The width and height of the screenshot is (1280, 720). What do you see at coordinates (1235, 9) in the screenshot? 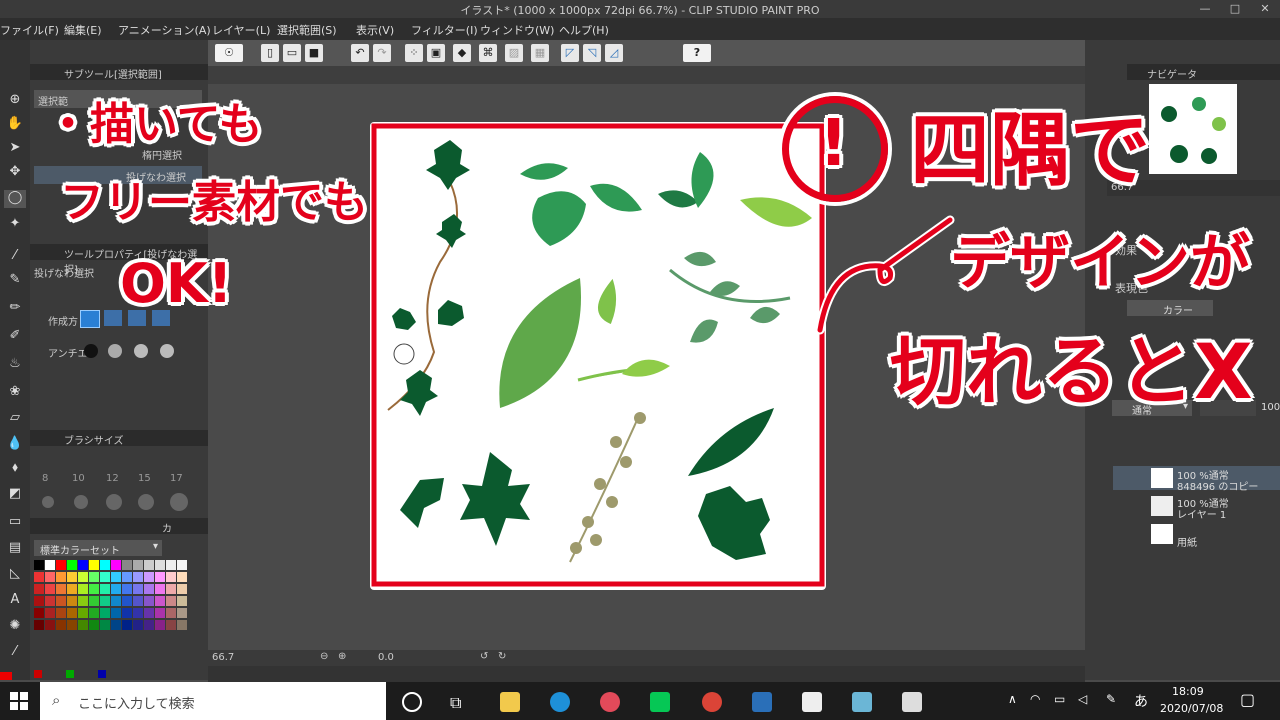
I see `maximize-button: □` at bounding box center [1235, 9].